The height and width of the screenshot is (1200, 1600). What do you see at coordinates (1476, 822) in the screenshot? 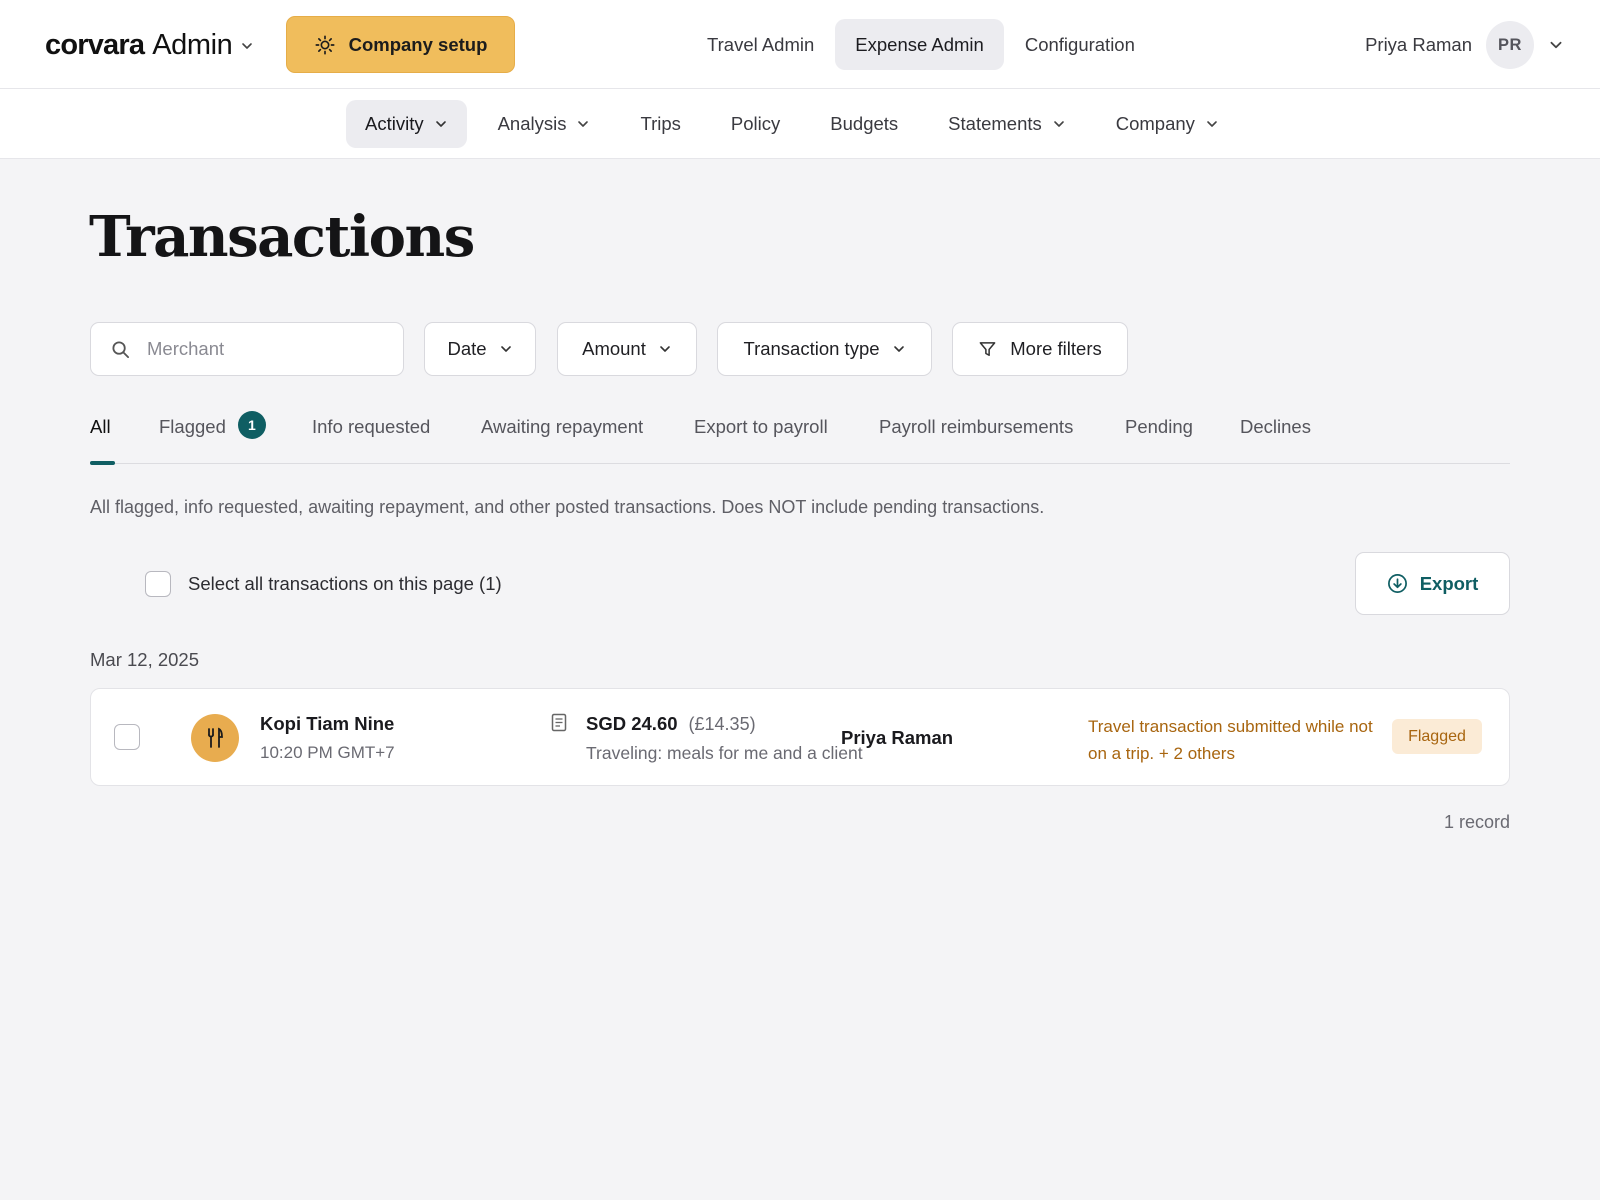
I see `record-count: 1 record` at bounding box center [1476, 822].